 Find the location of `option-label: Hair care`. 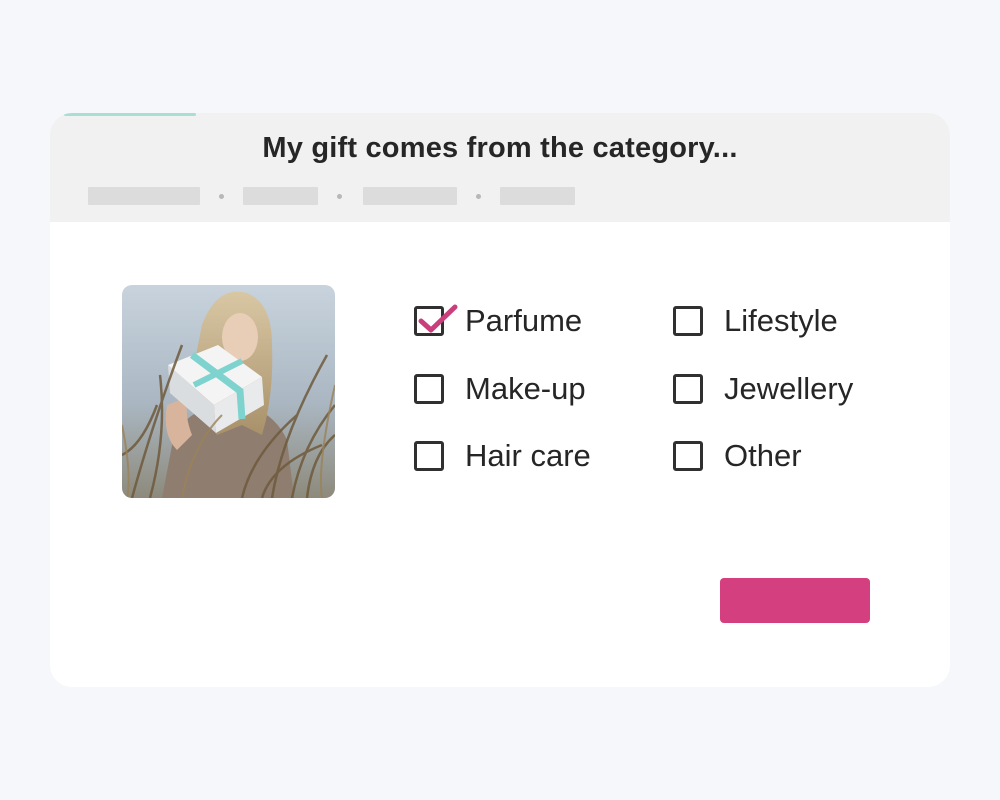

option-label: Hair care is located at coordinates (528, 455).